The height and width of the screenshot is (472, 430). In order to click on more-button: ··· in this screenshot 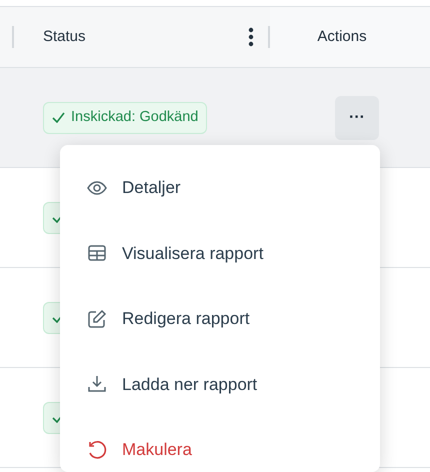, I will do `click(357, 118)`.